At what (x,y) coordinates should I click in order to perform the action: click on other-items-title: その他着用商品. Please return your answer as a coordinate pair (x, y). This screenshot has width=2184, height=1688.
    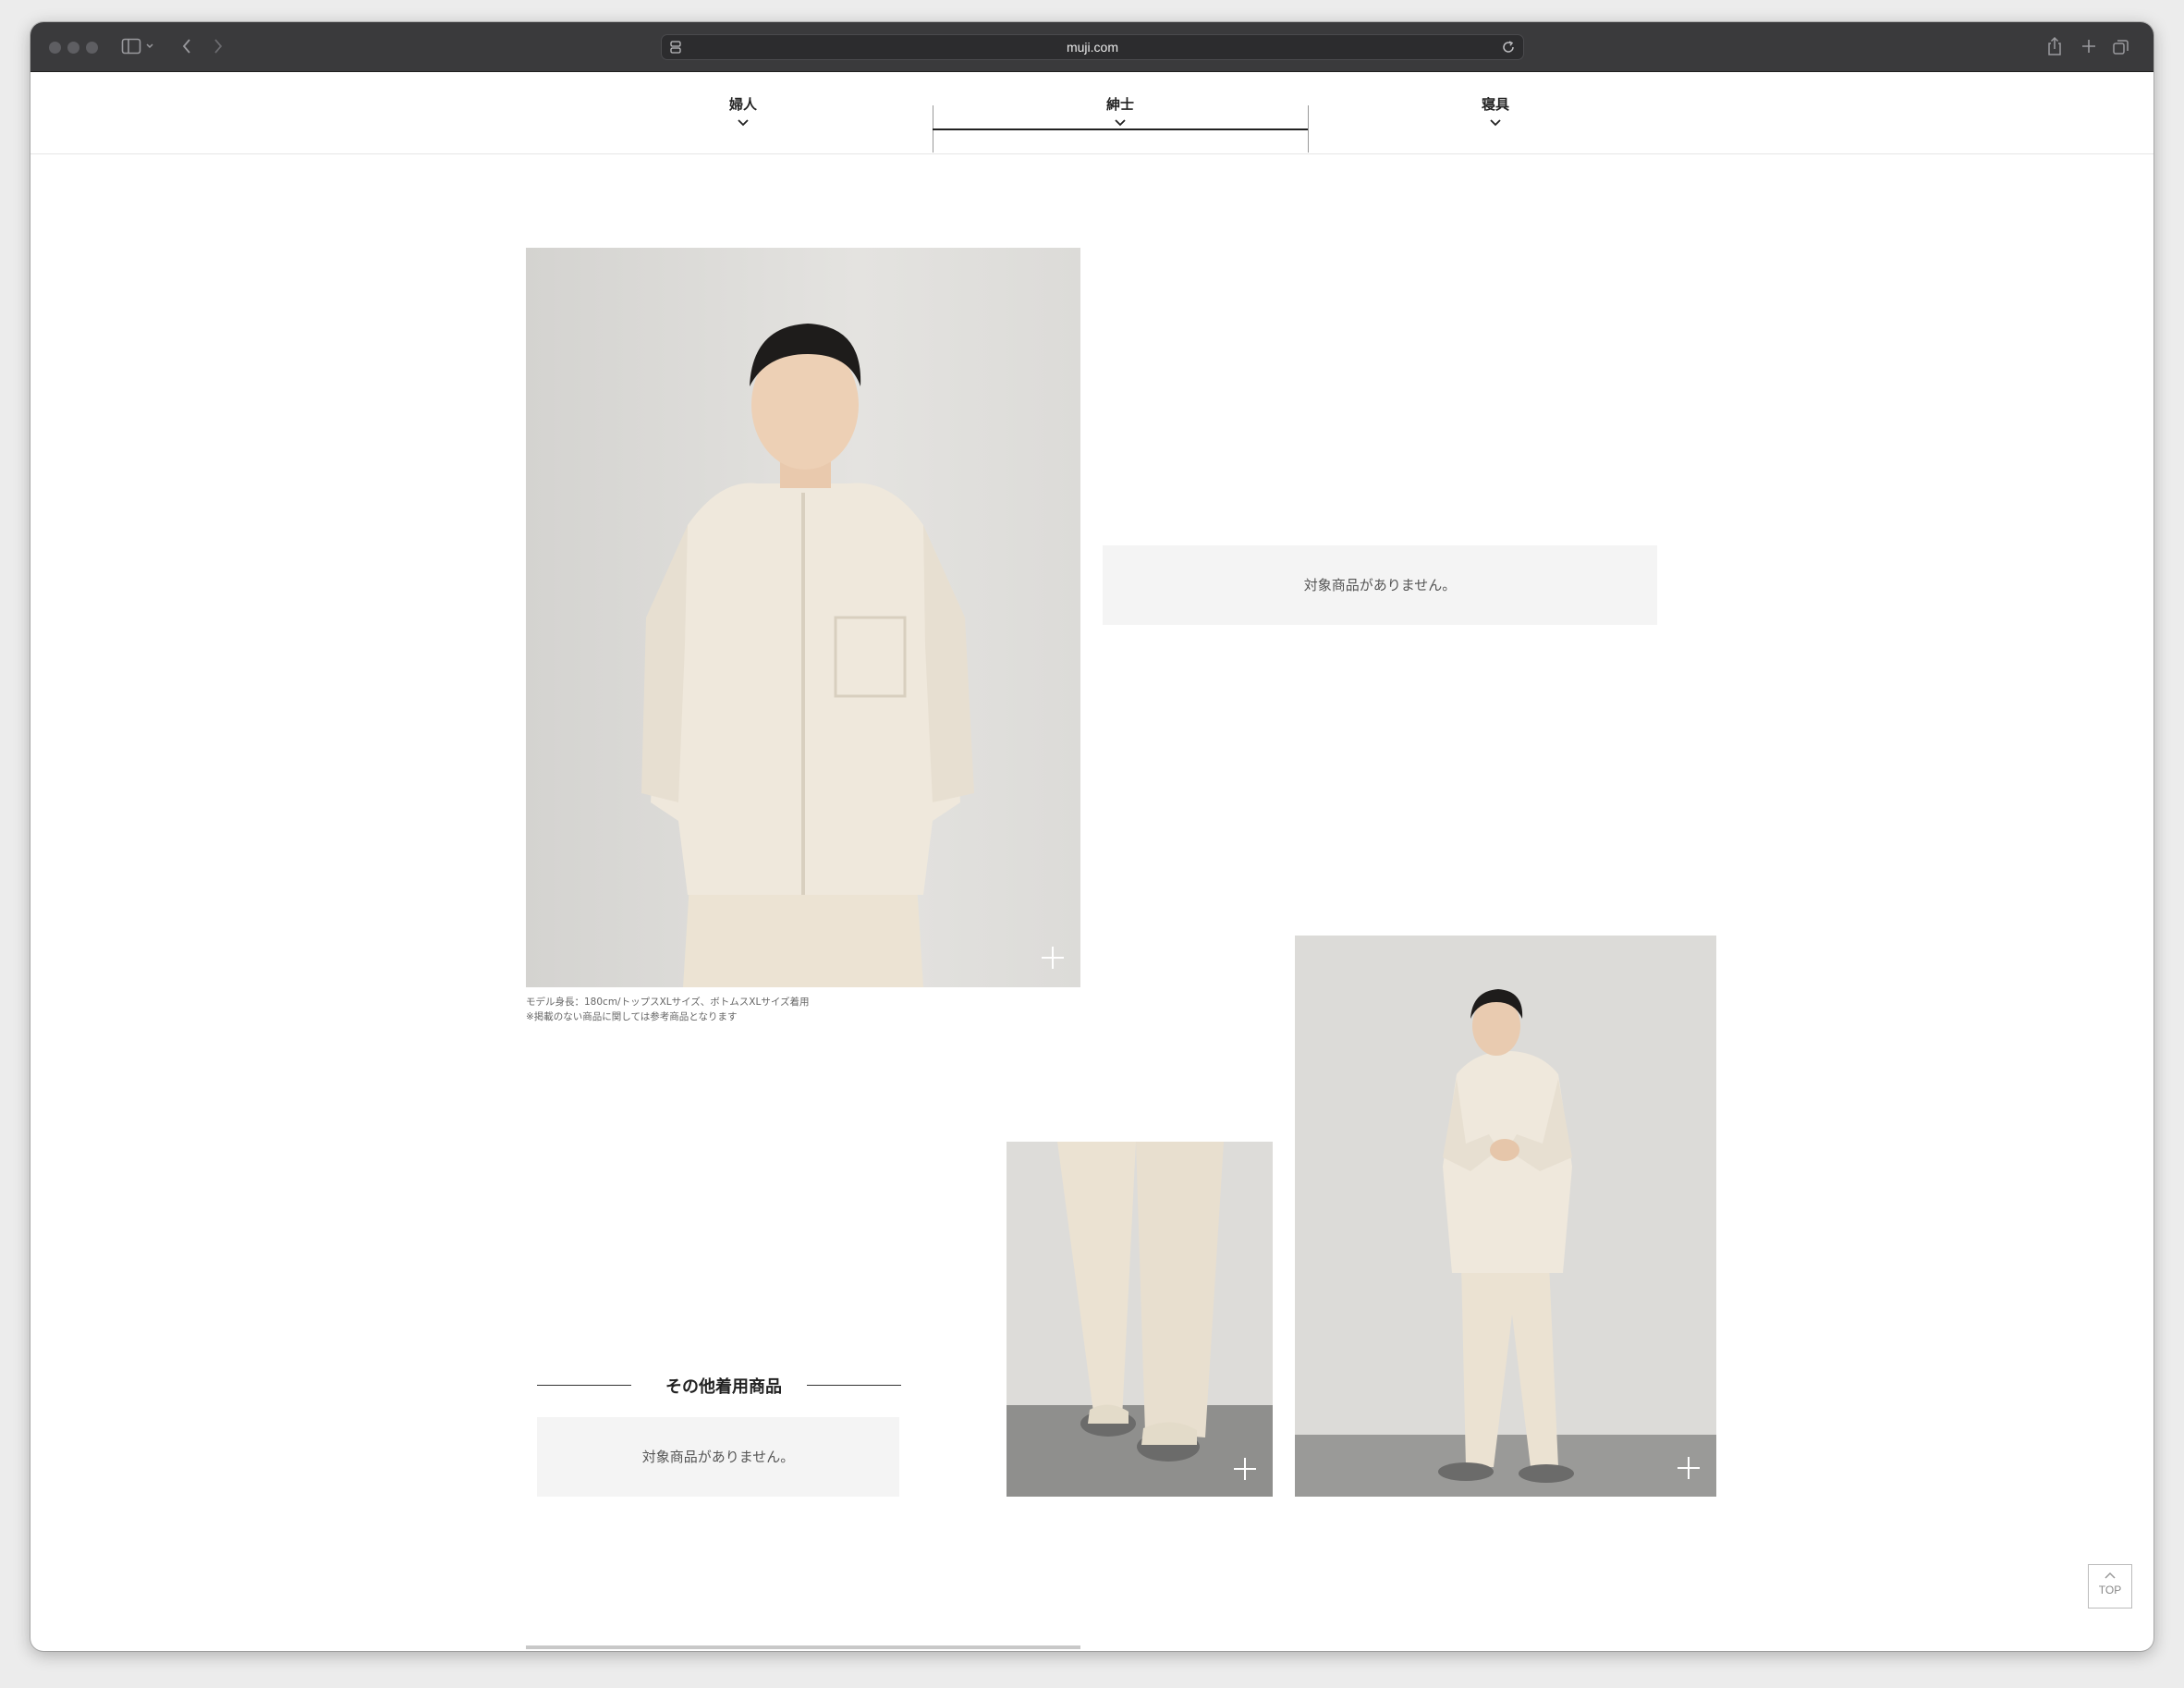
    Looking at the image, I should click on (723, 1387).